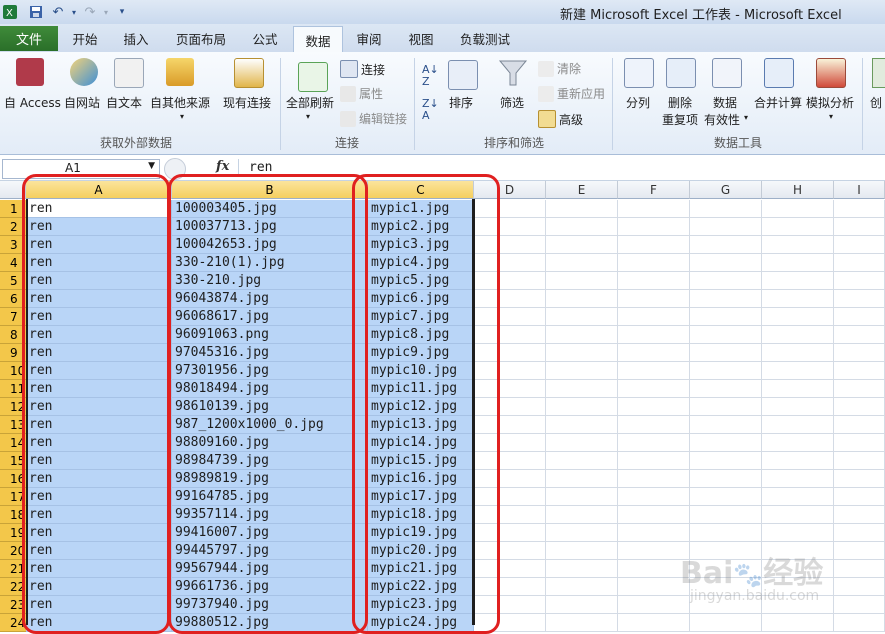  What do you see at coordinates (430, 76) in the screenshot?
I see `sort-ascending-icon: A↓ Z` at bounding box center [430, 76].